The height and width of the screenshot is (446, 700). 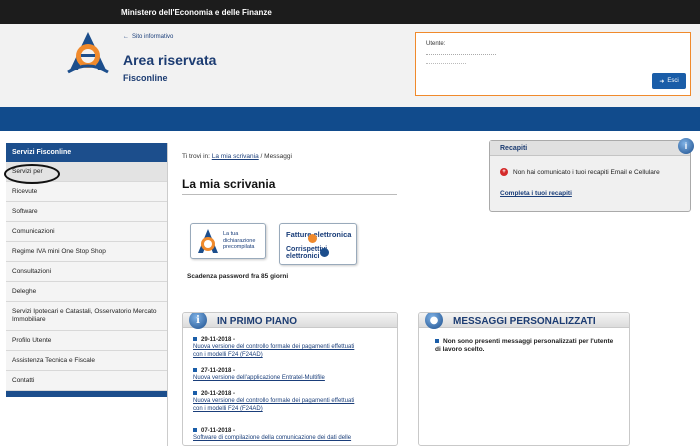 What do you see at coordinates (289, 194) in the screenshot?
I see `title-divider` at bounding box center [289, 194].